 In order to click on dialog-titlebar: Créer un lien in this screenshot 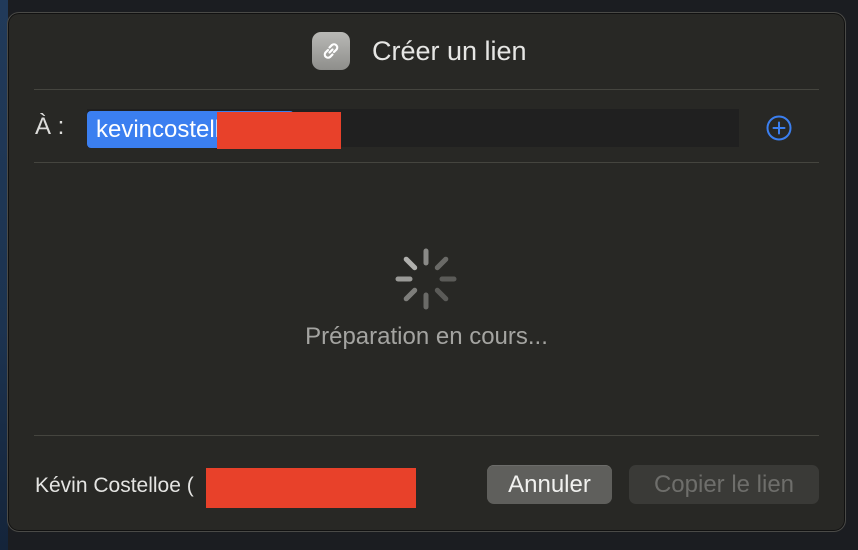, I will do `click(426, 51)`.